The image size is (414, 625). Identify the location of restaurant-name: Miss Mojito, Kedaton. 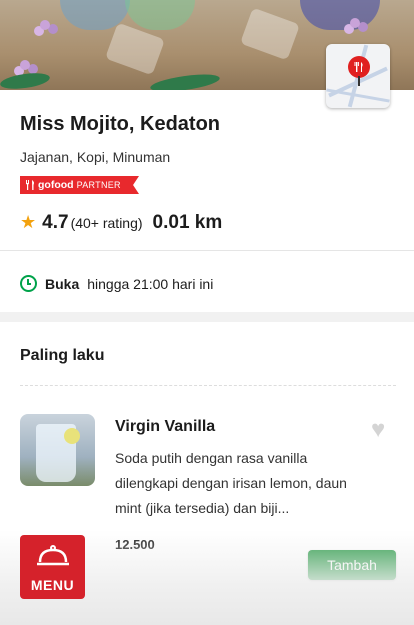
(120, 124).